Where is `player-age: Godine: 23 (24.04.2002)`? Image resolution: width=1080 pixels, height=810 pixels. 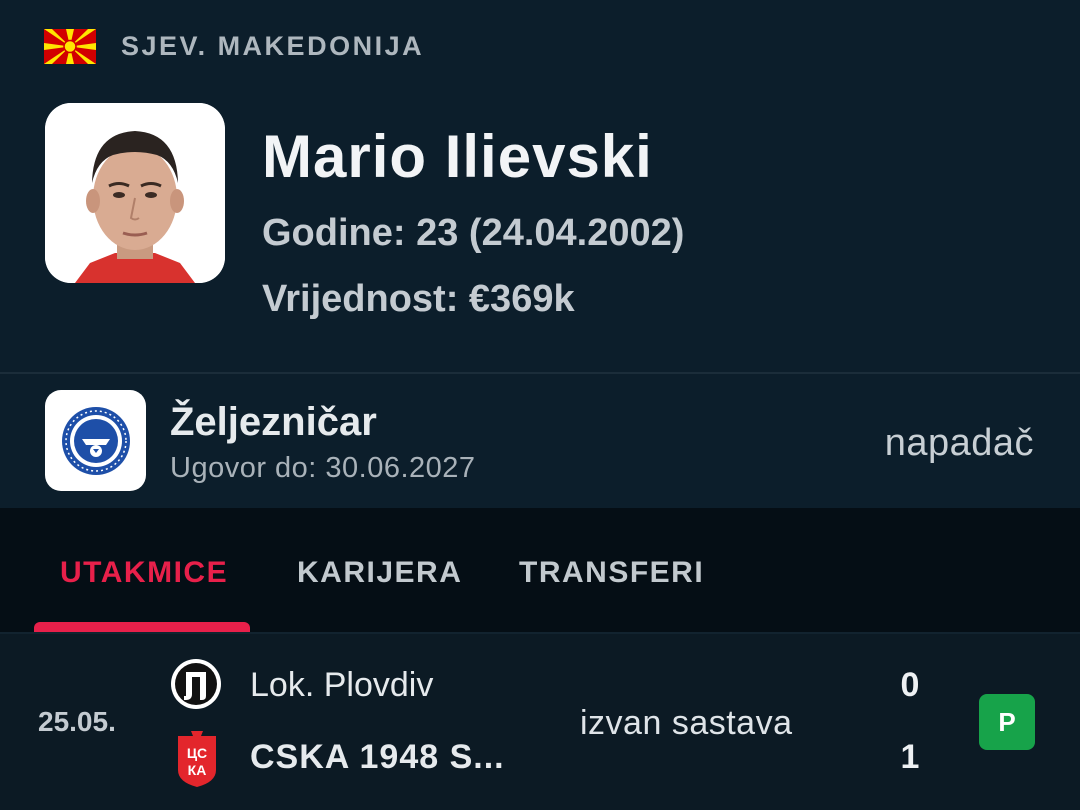
player-age: Godine: 23 (24.04.2002) is located at coordinates (473, 233).